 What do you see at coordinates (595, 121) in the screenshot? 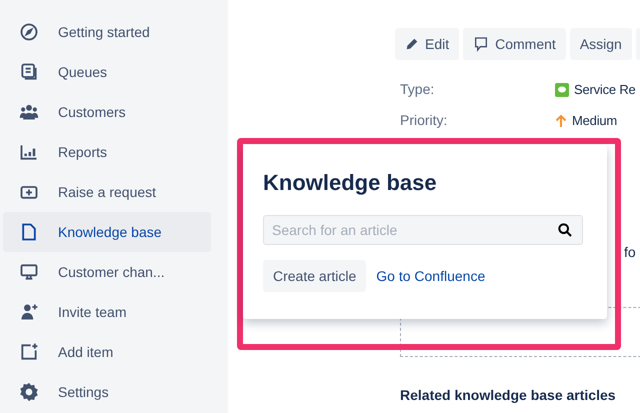
I see `field-value: Medium` at bounding box center [595, 121].